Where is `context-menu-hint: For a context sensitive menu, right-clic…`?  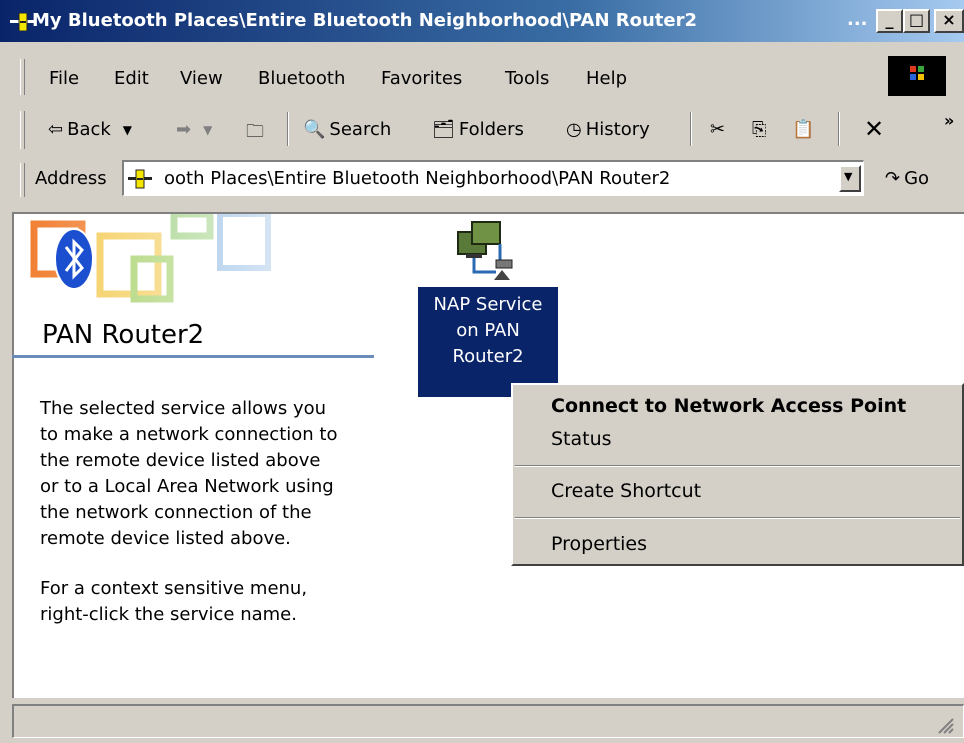
context-menu-hint: For a context sensitive menu, right-clic… is located at coordinates (205, 602).